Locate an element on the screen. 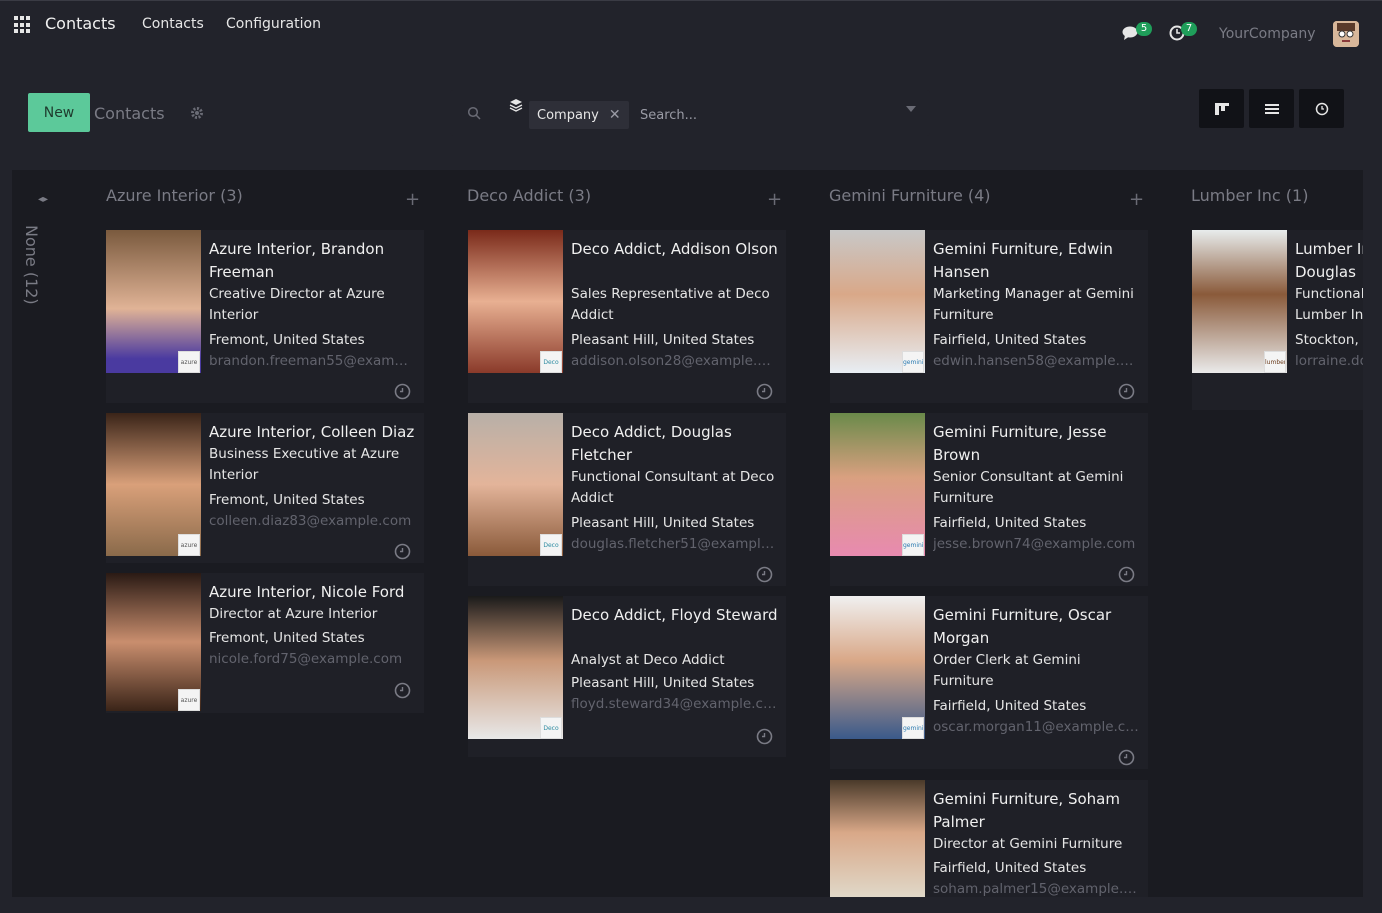 This screenshot has width=1382, height=913. contact-function: Analyst at Deco Addict is located at coordinates (648, 660).